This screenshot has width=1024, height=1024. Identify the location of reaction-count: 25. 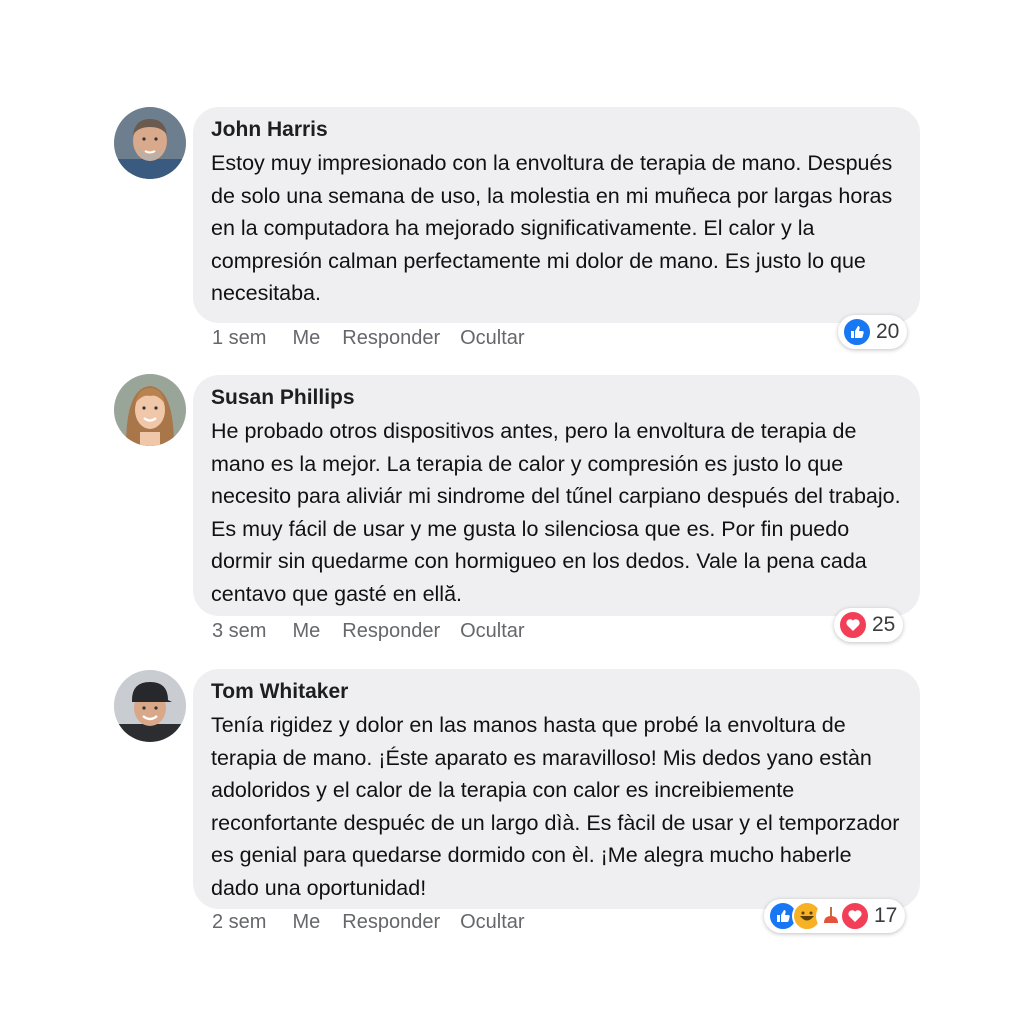
(884, 624).